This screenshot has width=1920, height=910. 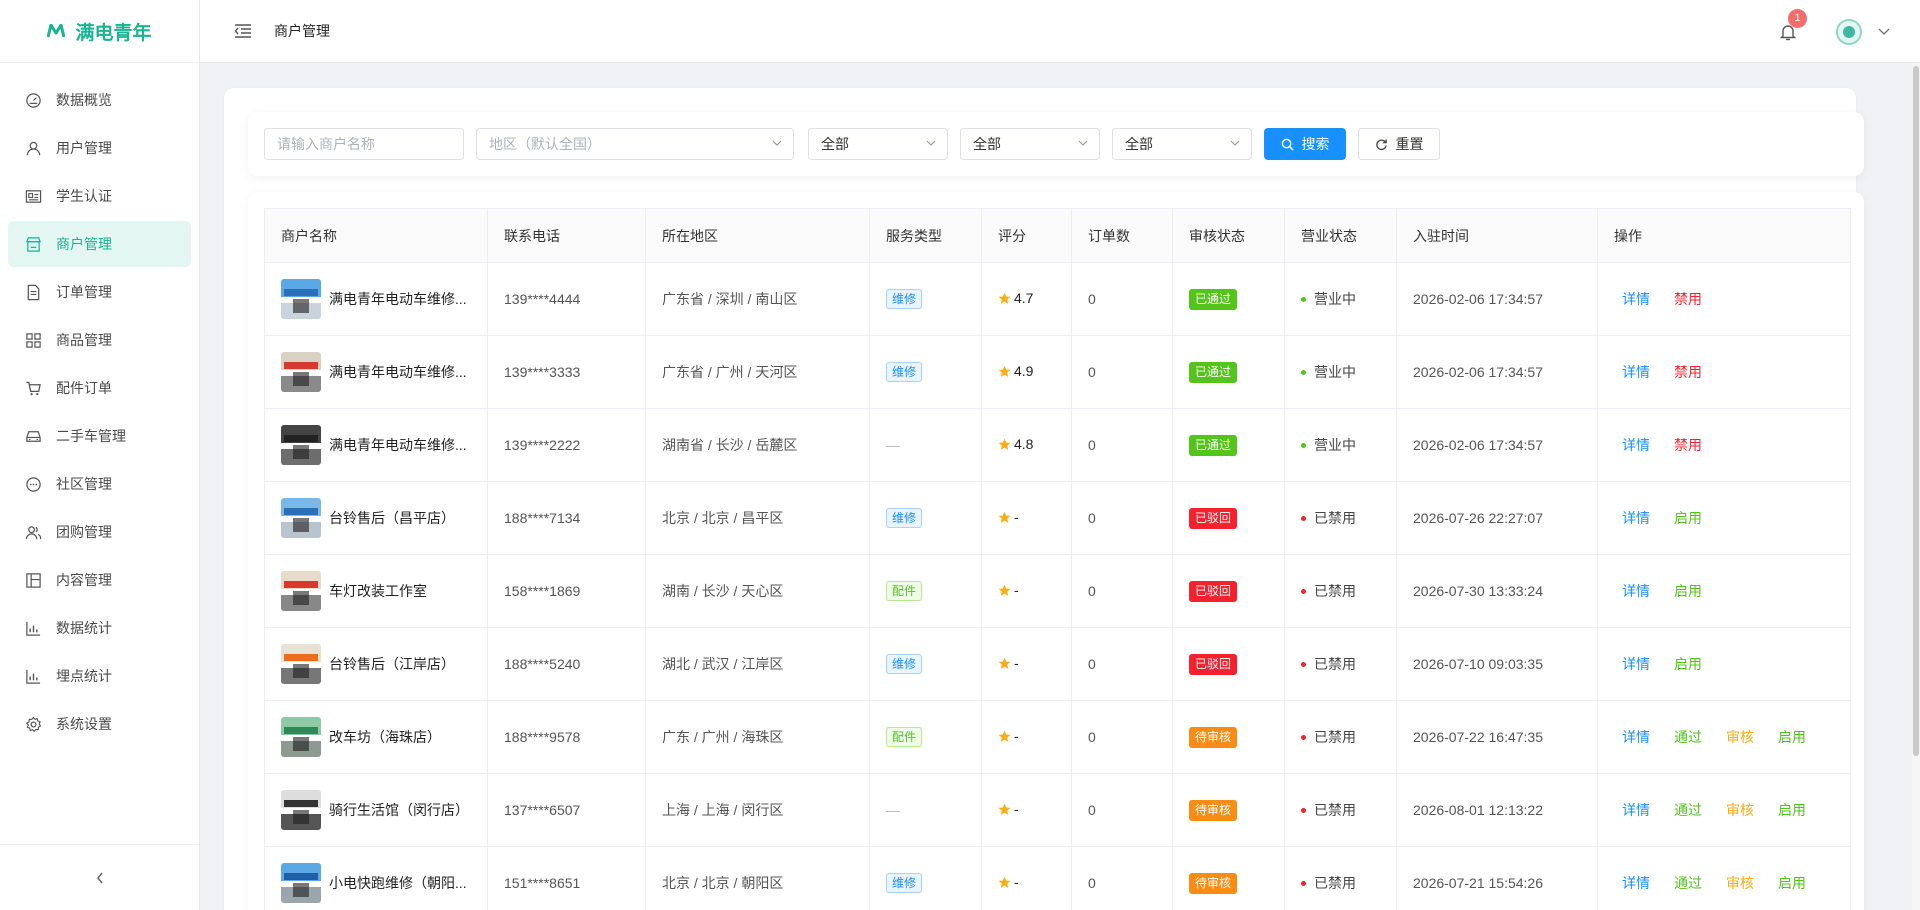 I want to click on sidebar-item-8: 二手车管理, so click(x=99, y=436).